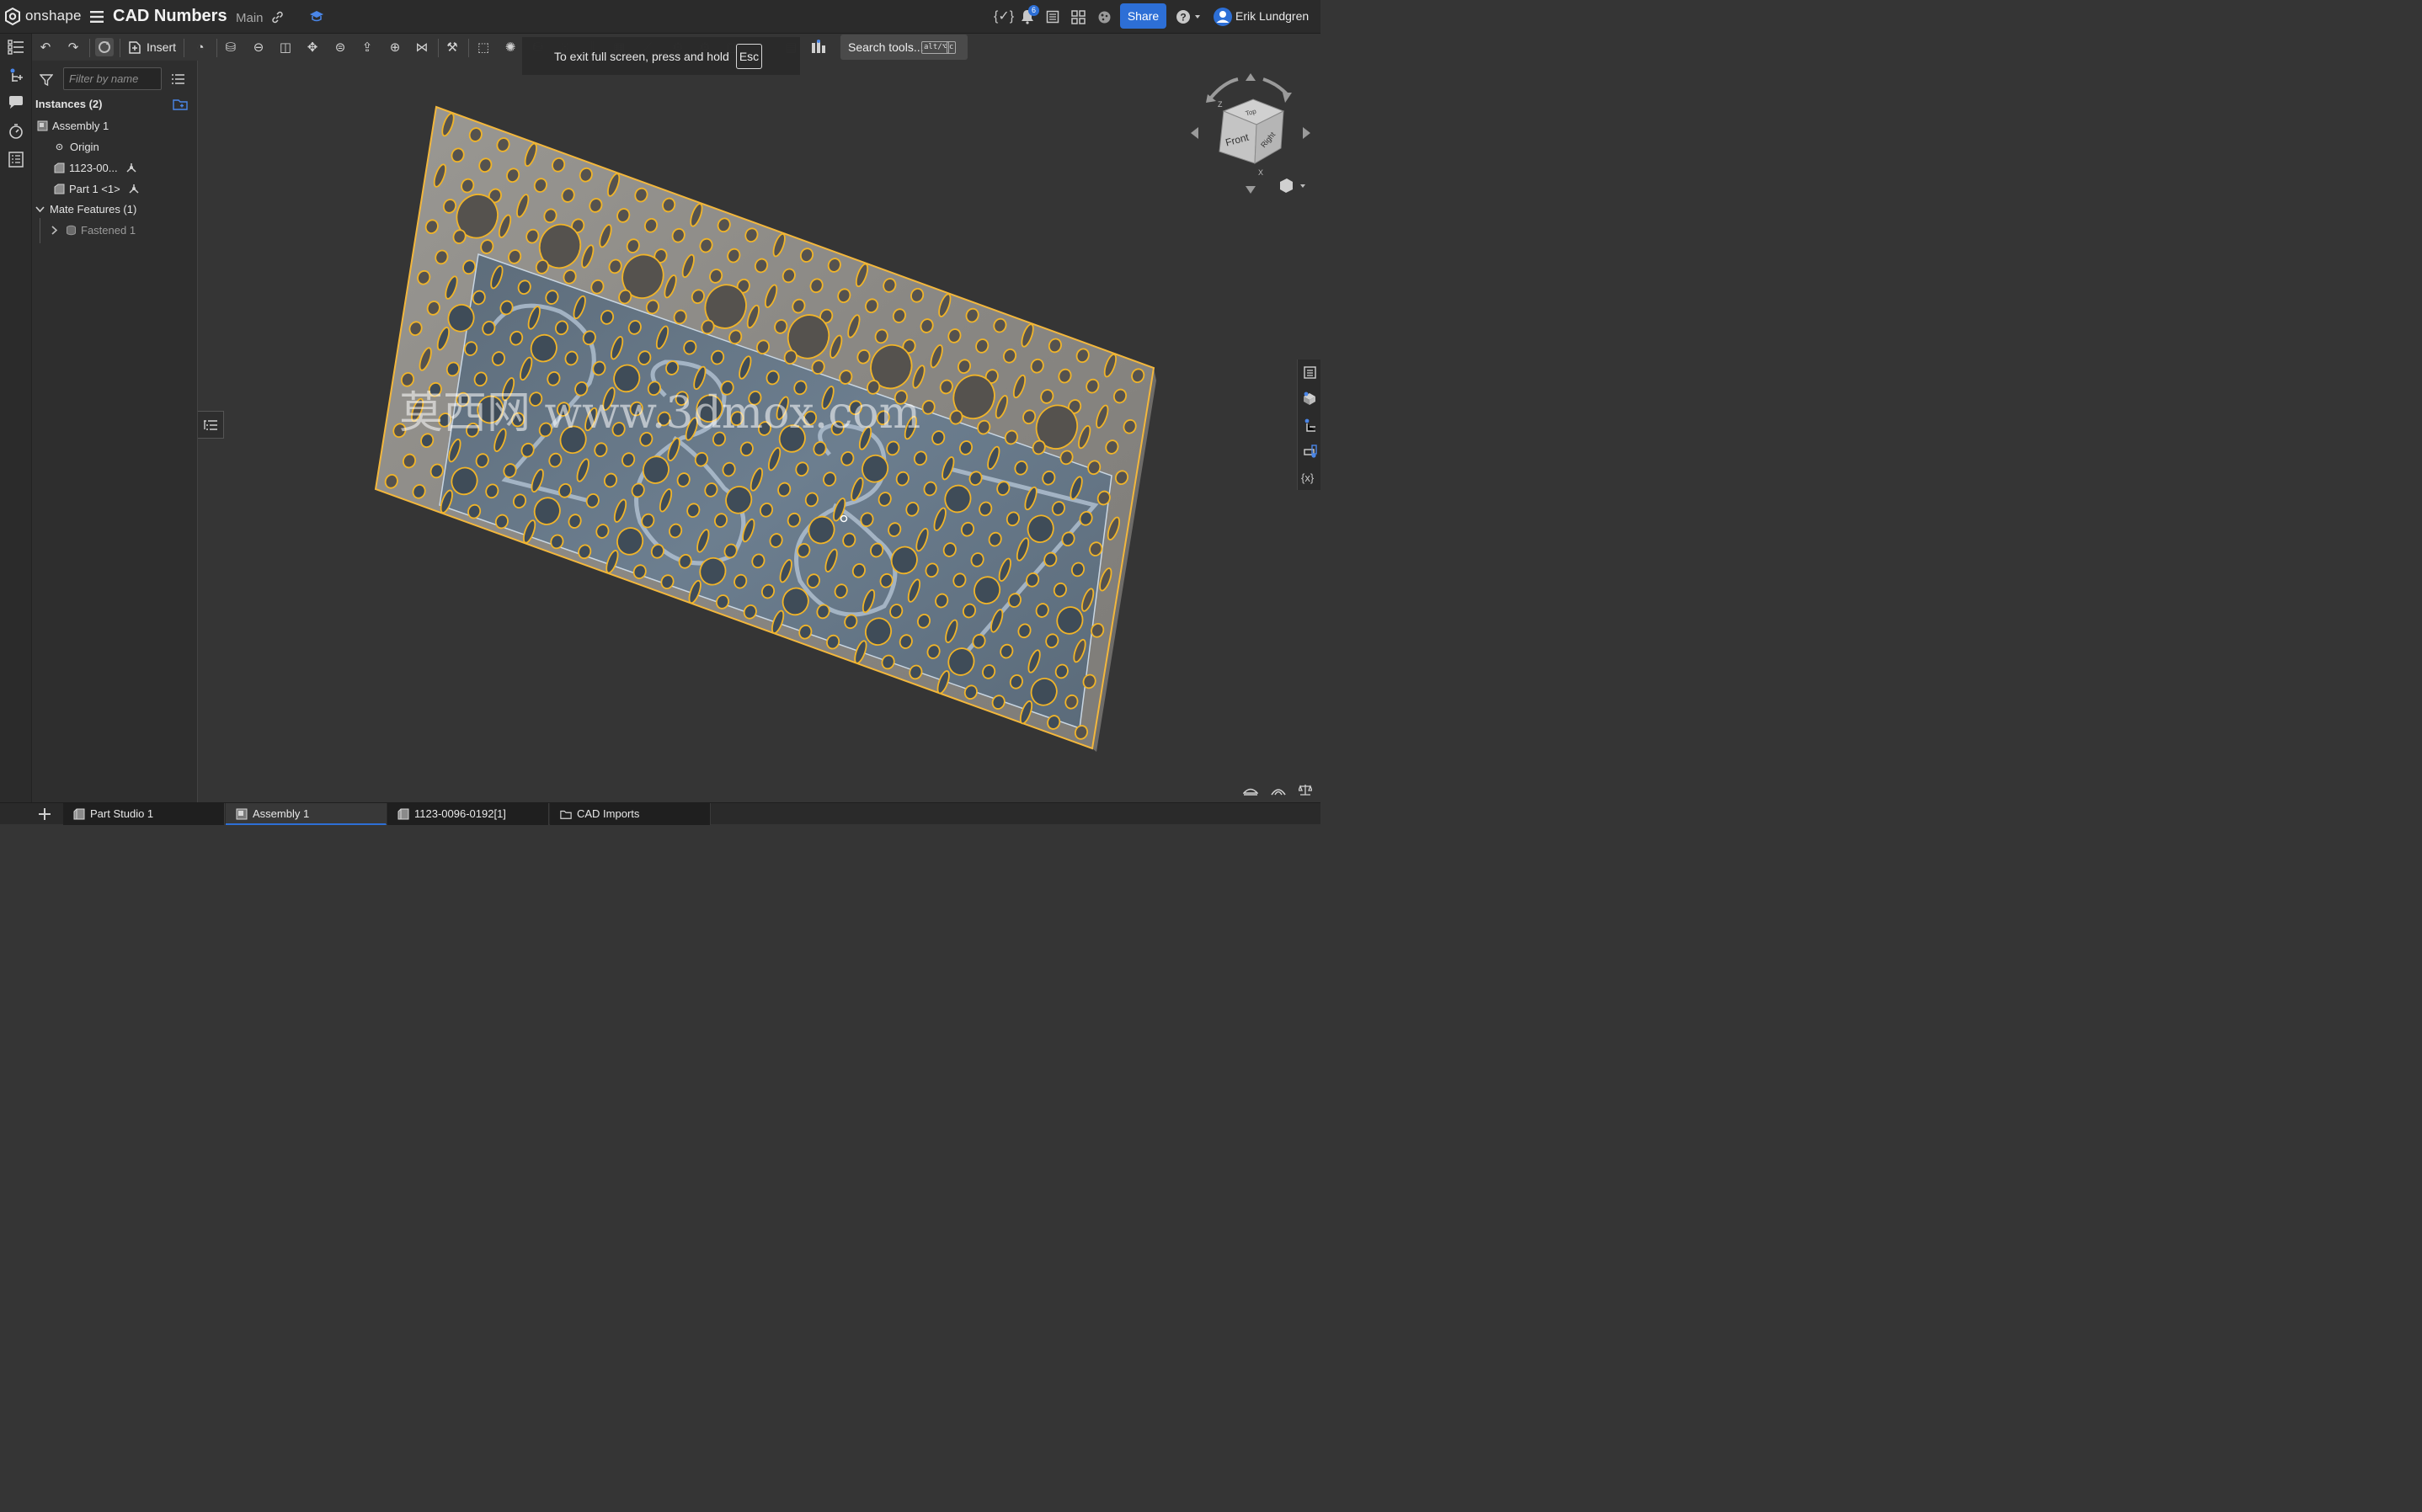  I want to click on tab-derived-part-studio: 1123-0096-0192[1], so click(468, 814).